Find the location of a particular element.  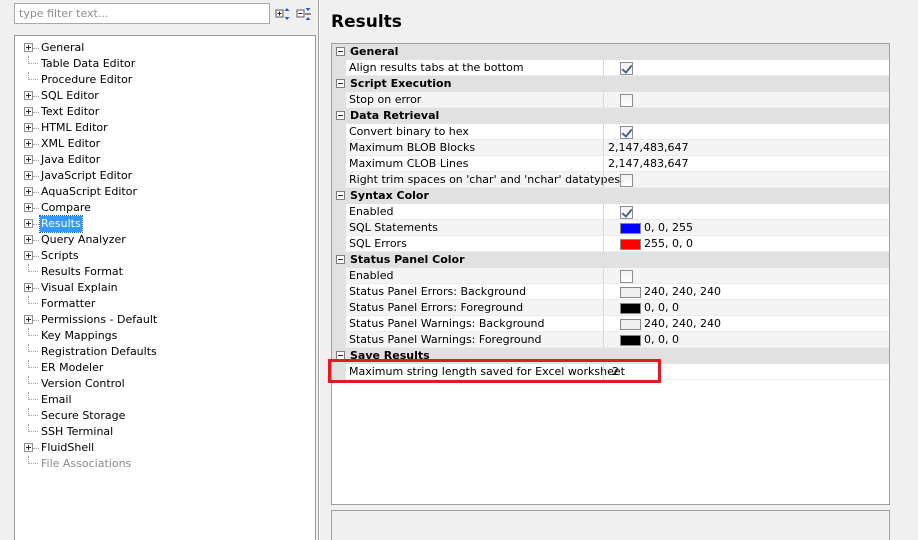

tree-item-javascript-editor: JavaScript Editor is located at coordinates (160, 176).